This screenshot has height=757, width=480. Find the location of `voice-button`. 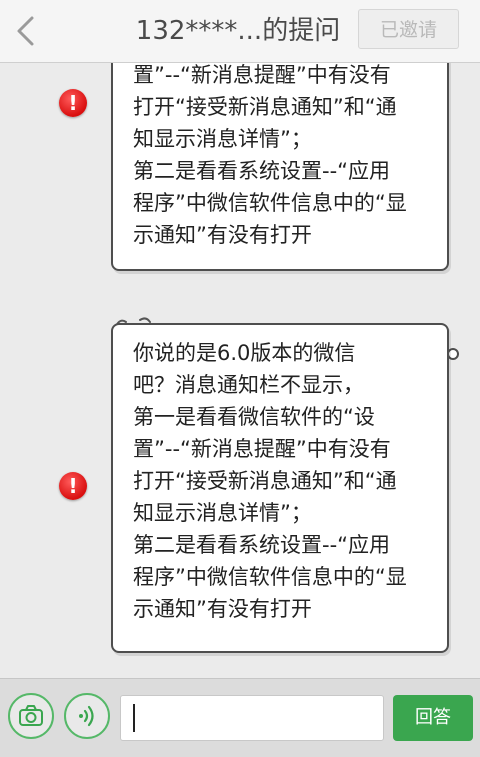

voice-button is located at coordinates (87, 716).